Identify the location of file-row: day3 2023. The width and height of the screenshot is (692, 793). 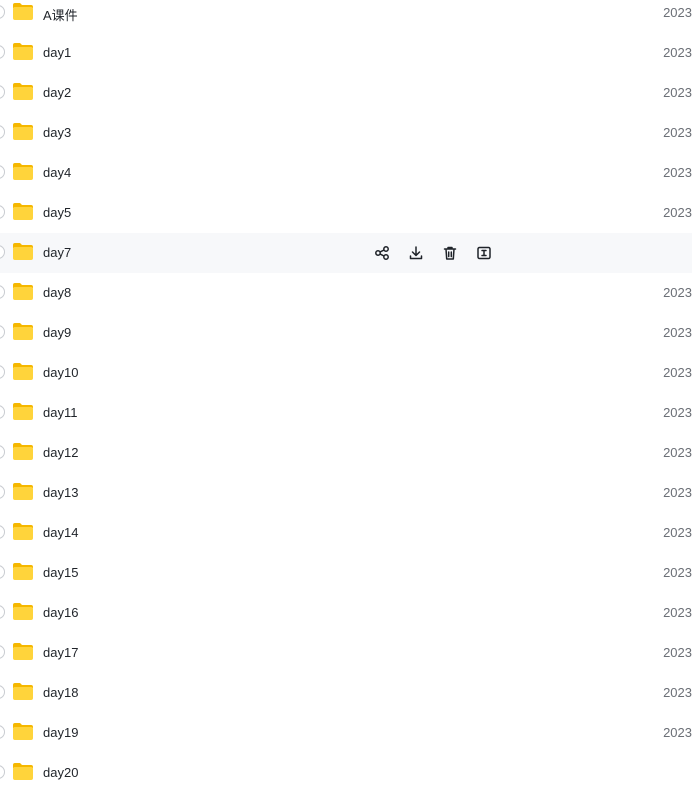
(346, 133).